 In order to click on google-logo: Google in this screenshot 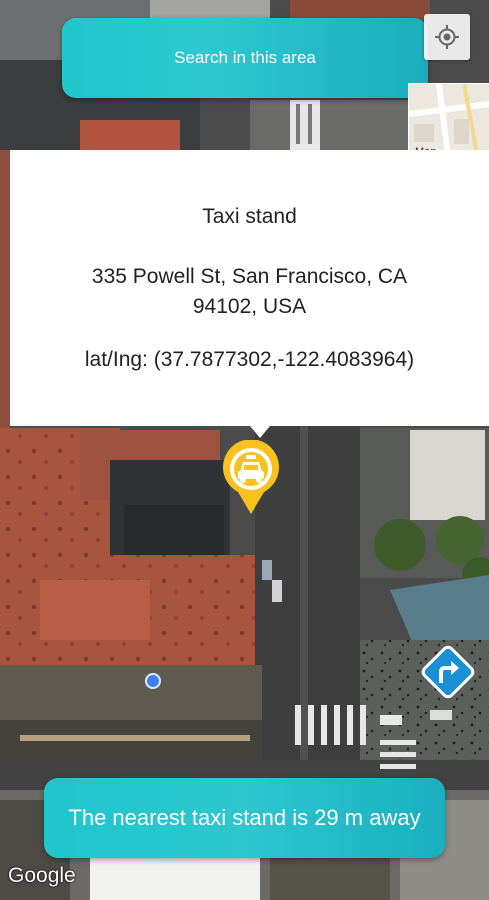, I will do `click(42, 875)`.